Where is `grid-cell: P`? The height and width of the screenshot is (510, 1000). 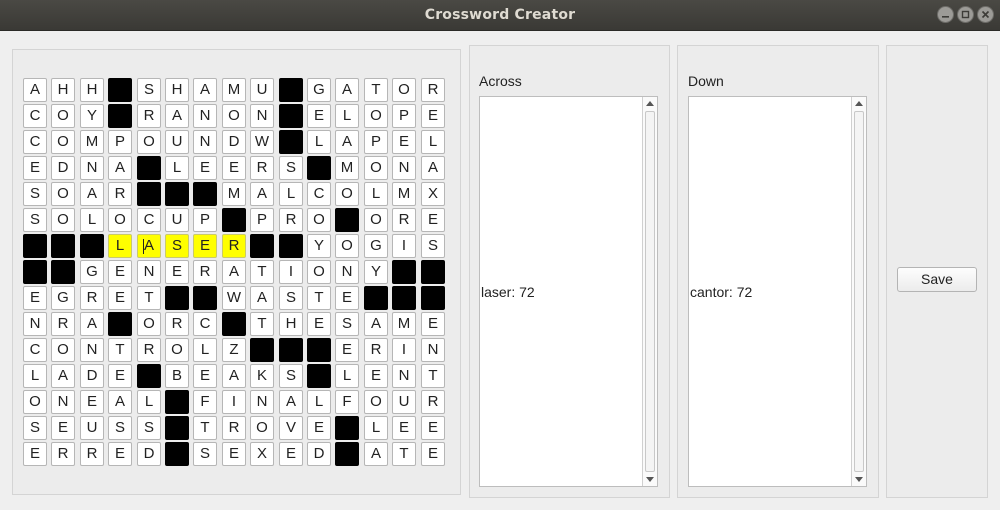 grid-cell: P is located at coordinates (262, 220).